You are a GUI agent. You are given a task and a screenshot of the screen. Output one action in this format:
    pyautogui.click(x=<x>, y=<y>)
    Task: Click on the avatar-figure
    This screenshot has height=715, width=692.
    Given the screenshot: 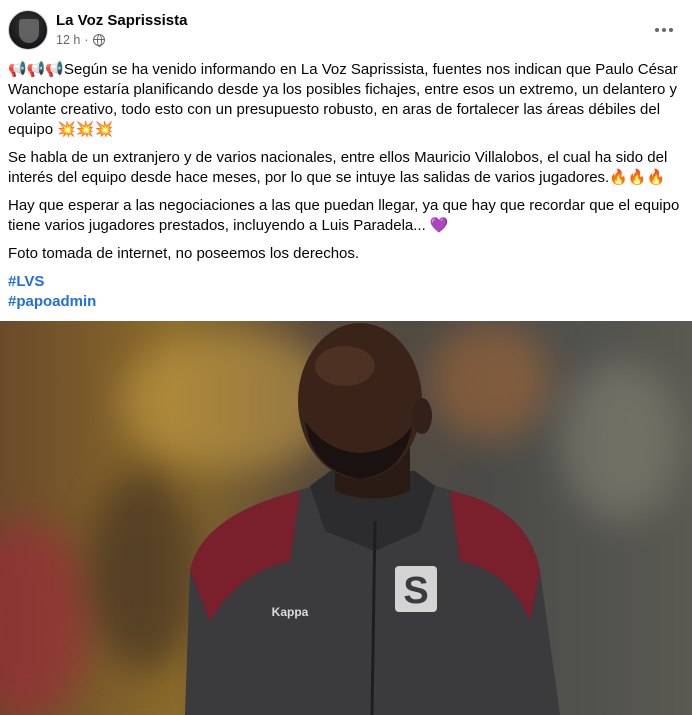 What is the action you would take?
    pyautogui.click(x=29, y=31)
    